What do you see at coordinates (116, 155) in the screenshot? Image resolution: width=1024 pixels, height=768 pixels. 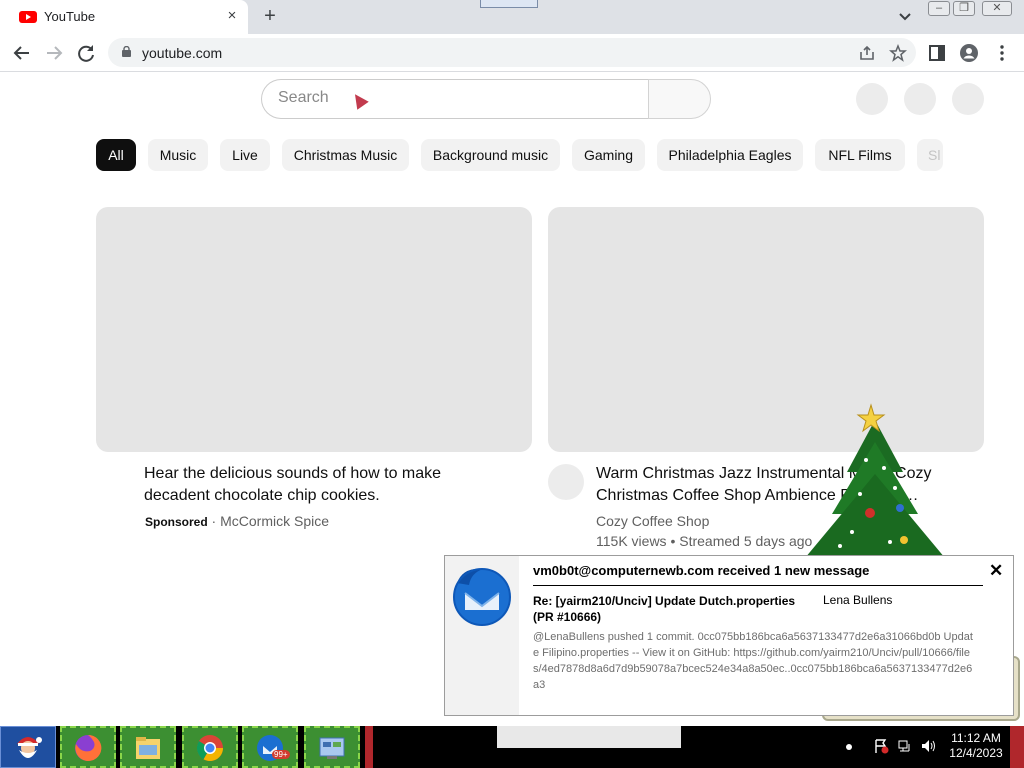 I see `chip-all: All` at bounding box center [116, 155].